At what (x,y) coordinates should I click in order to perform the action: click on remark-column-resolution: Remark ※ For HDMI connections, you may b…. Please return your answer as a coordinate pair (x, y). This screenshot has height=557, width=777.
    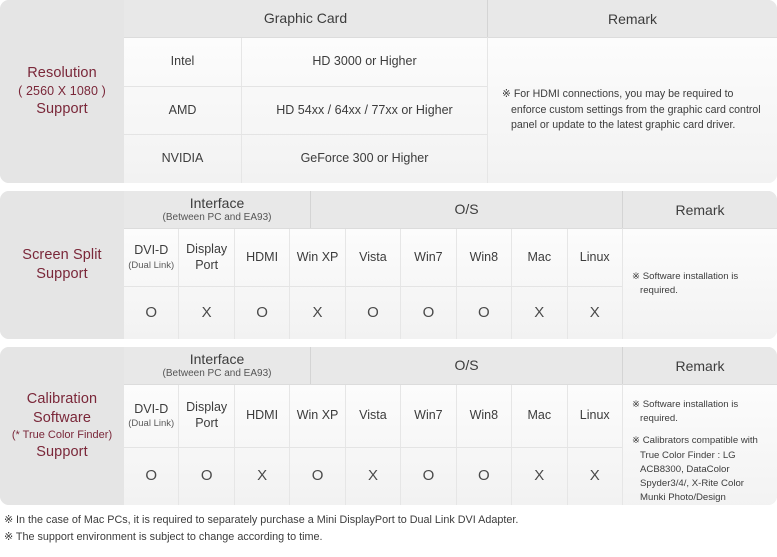
    Looking at the image, I should click on (632, 91).